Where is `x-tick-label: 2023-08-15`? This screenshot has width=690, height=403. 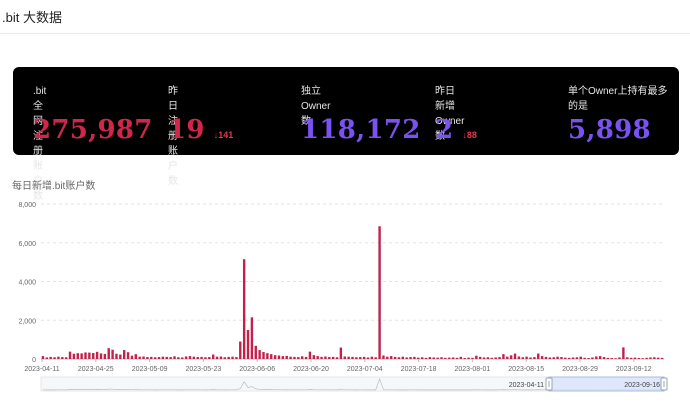
x-tick-label: 2023-08-15 is located at coordinates (526, 369).